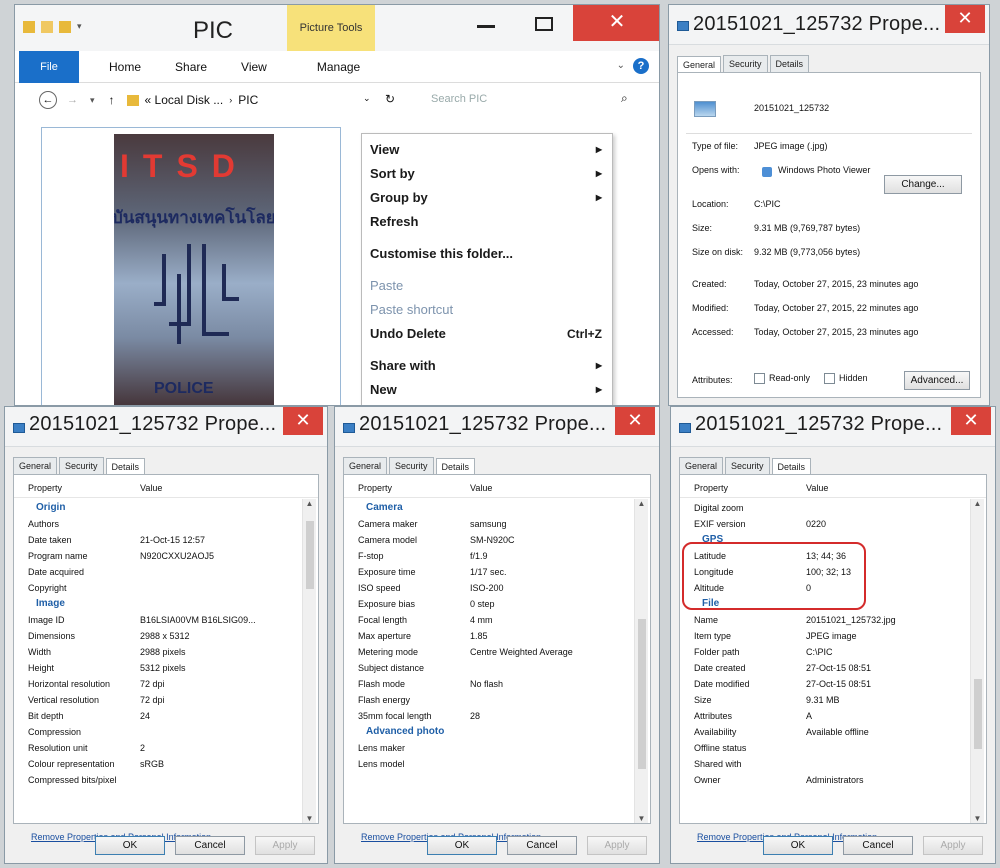 The height and width of the screenshot is (868, 1000). What do you see at coordinates (459, 99) in the screenshot?
I see `search-input: Search PIC` at bounding box center [459, 99].